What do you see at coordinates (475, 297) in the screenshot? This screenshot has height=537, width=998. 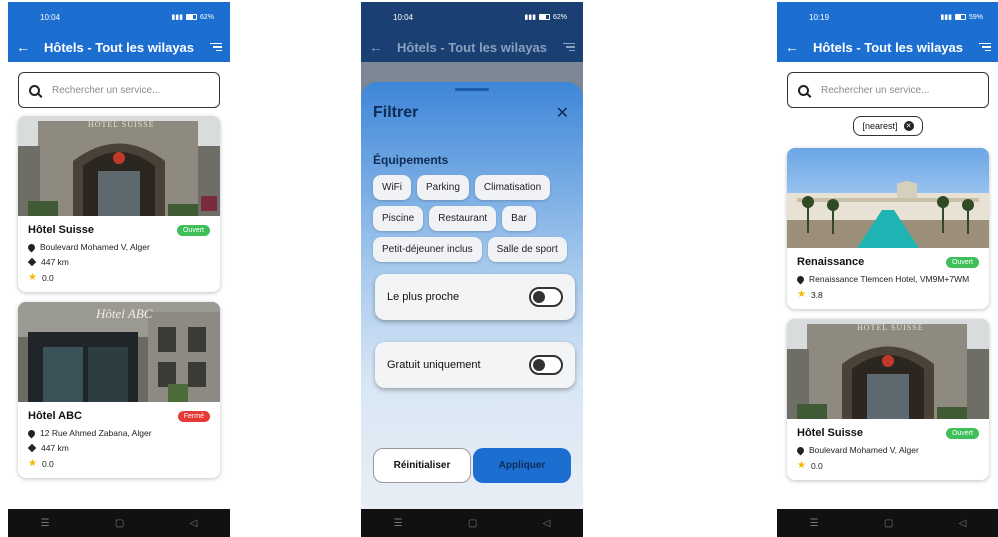 I see `toggle-nearest-card: Le plus proche` at bounding box center [475, 297].